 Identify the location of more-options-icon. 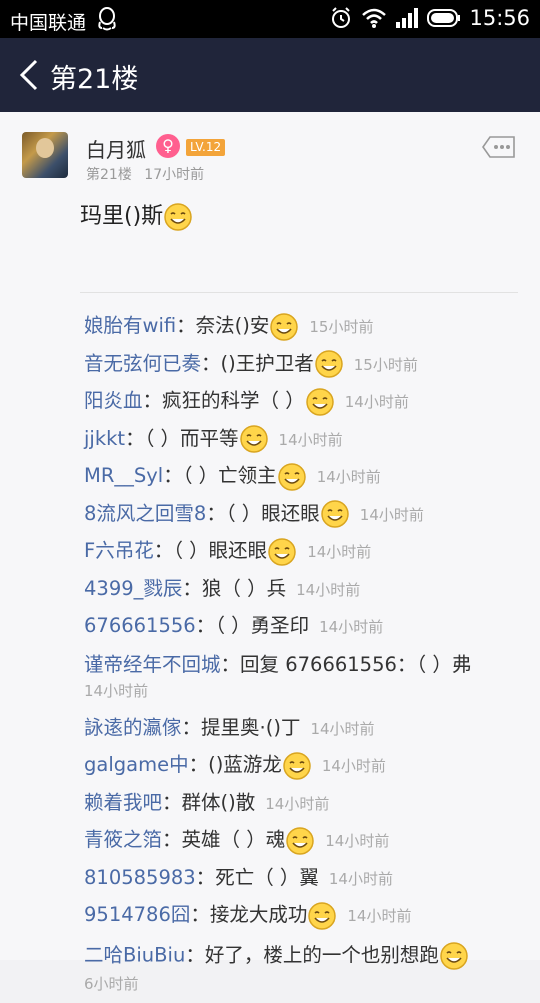
(499, 147).